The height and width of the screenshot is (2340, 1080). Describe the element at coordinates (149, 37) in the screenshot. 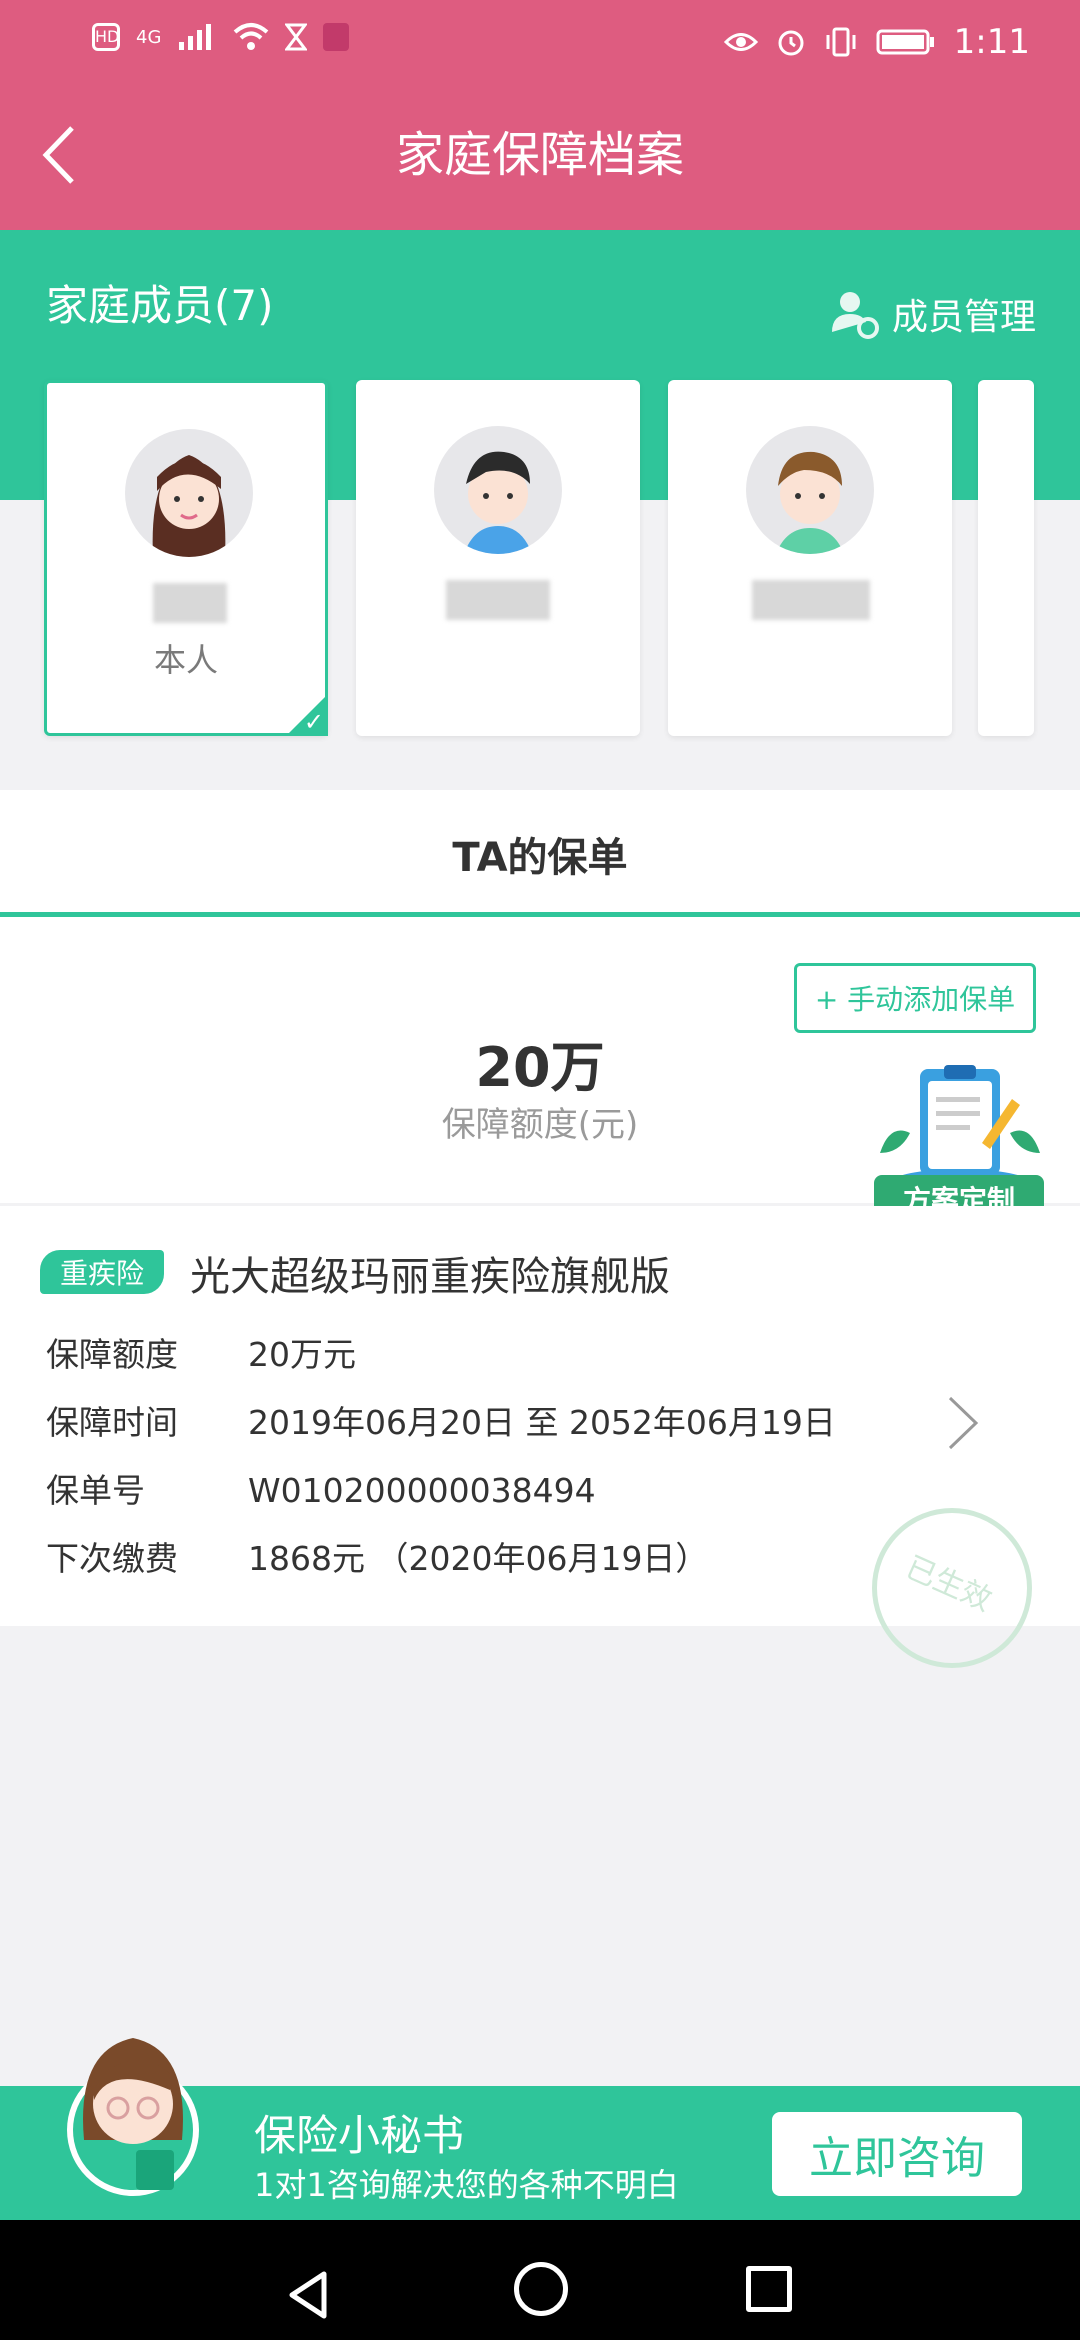

I see `network-type-label: 4G` at that location.